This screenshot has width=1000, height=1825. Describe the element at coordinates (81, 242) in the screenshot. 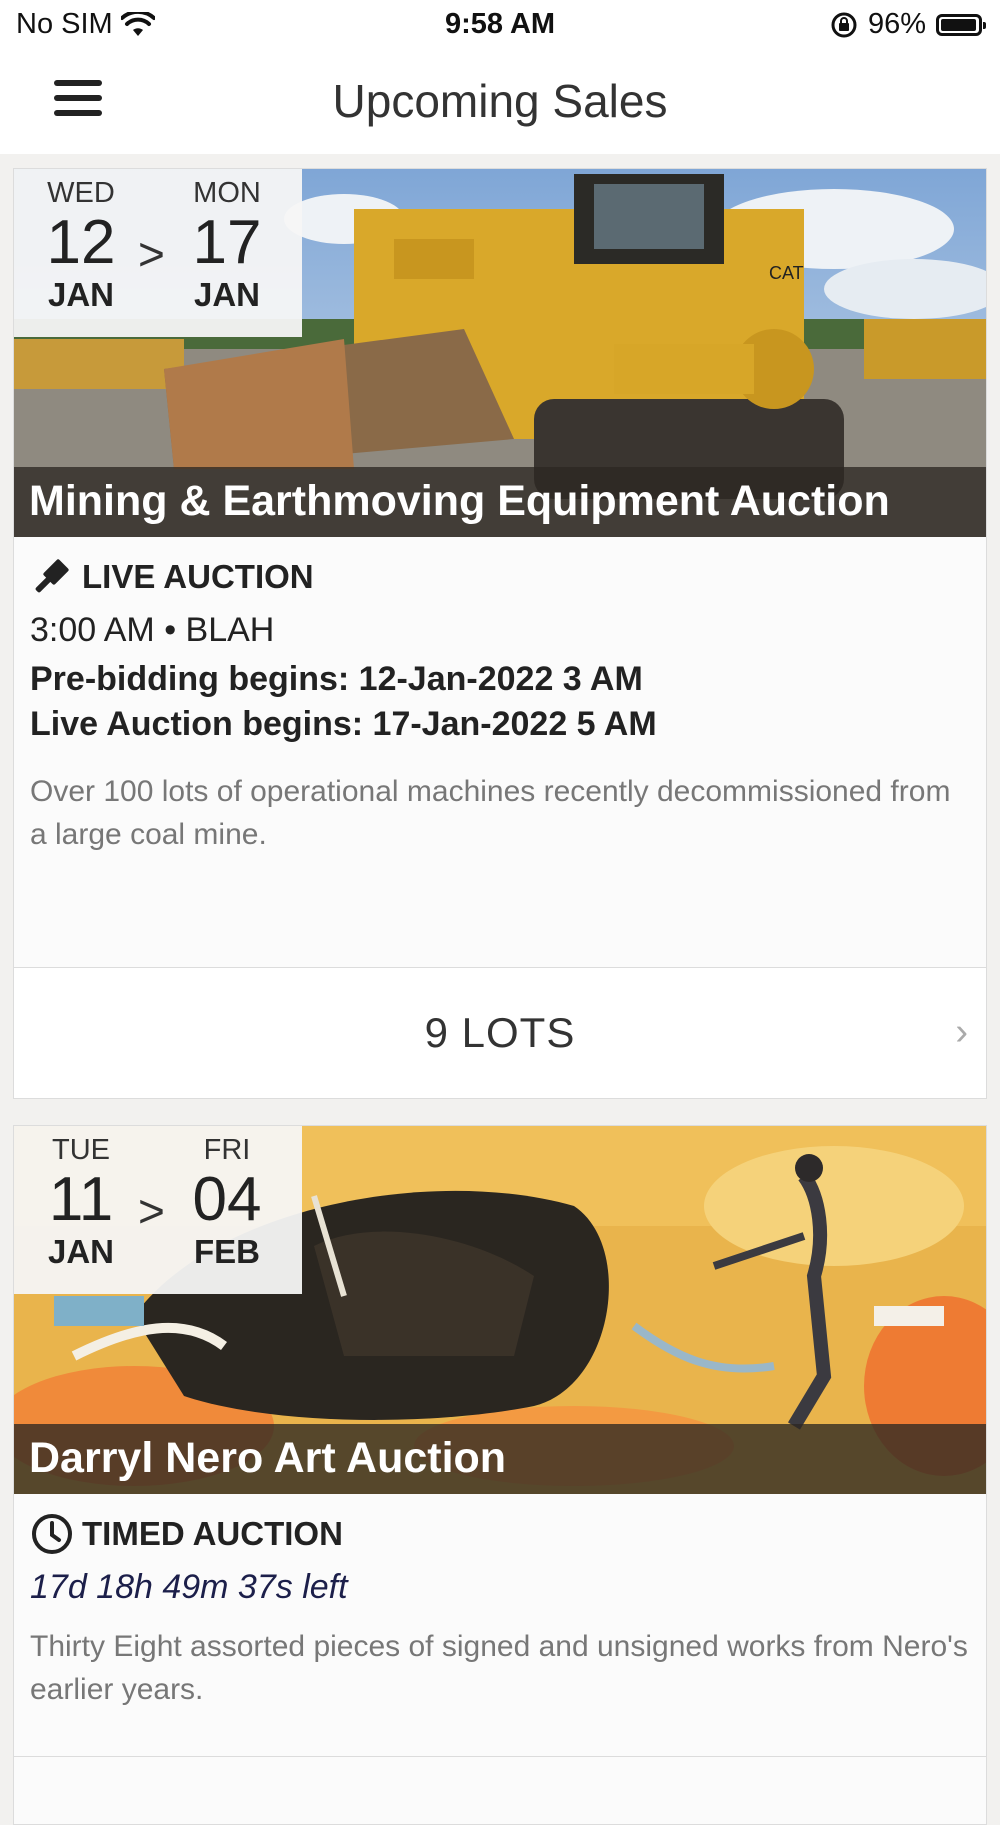

I see `start-day: 12` at that location.